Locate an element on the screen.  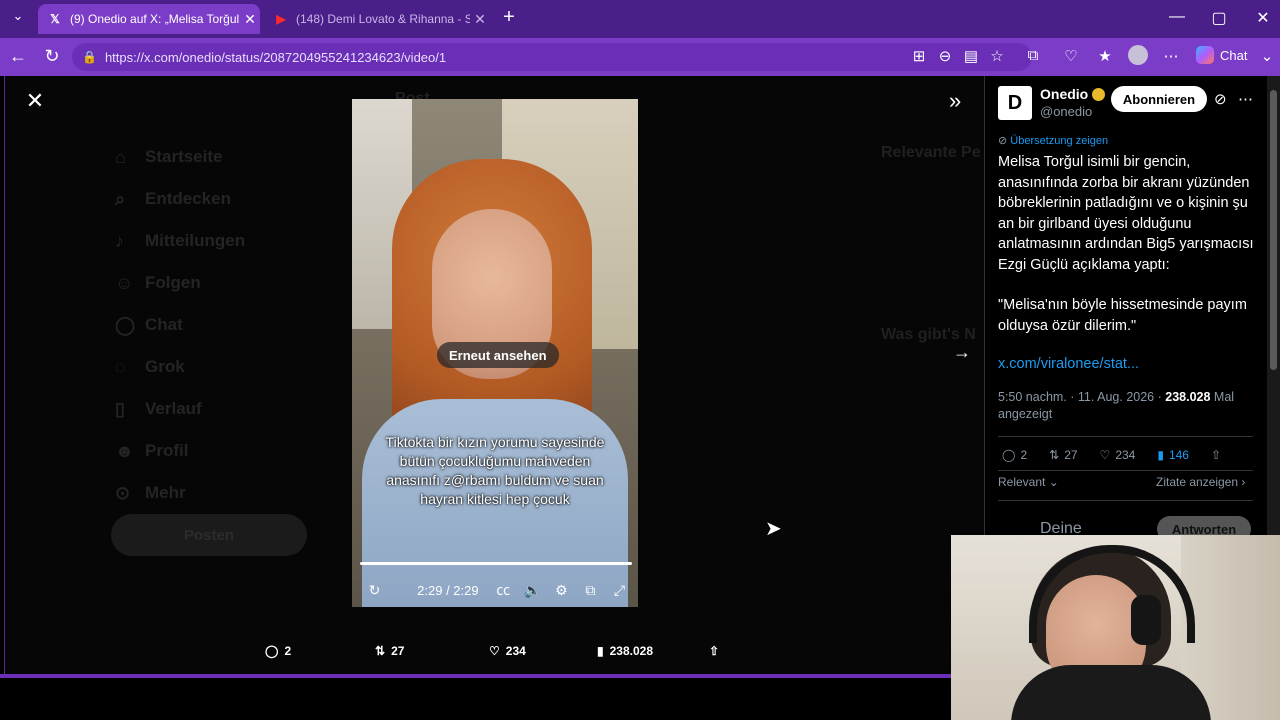
more-circle-icon: ⊙ is located at coordinates (123, 492).